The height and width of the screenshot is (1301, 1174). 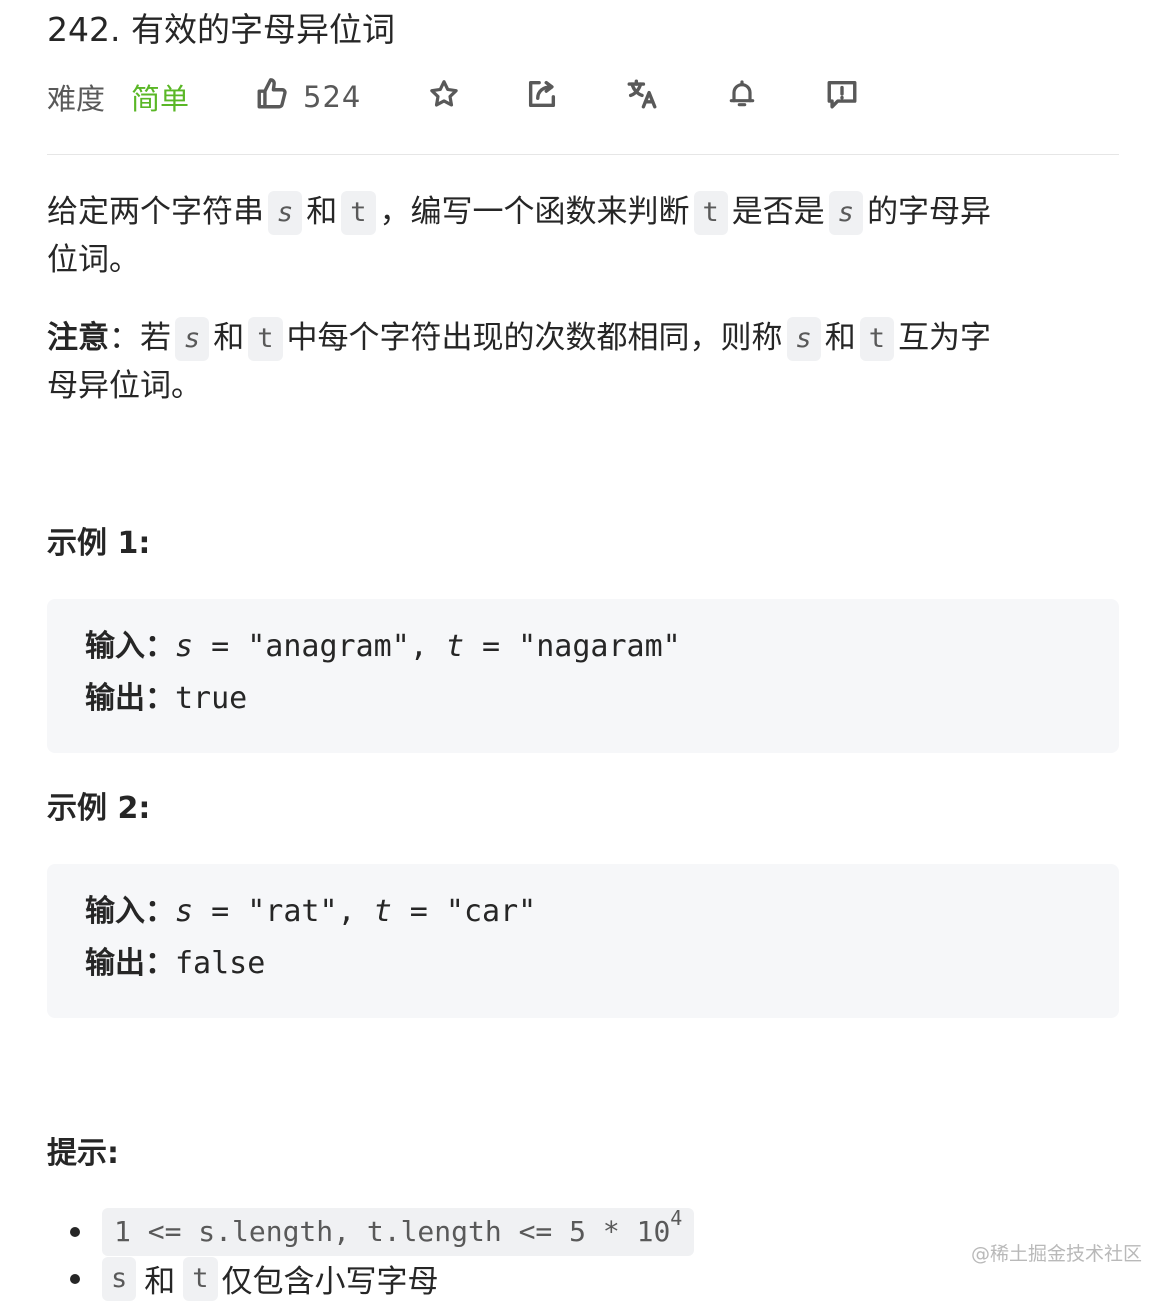 I want to click on t-value: = "nagaram", so click(x=572, y=646).